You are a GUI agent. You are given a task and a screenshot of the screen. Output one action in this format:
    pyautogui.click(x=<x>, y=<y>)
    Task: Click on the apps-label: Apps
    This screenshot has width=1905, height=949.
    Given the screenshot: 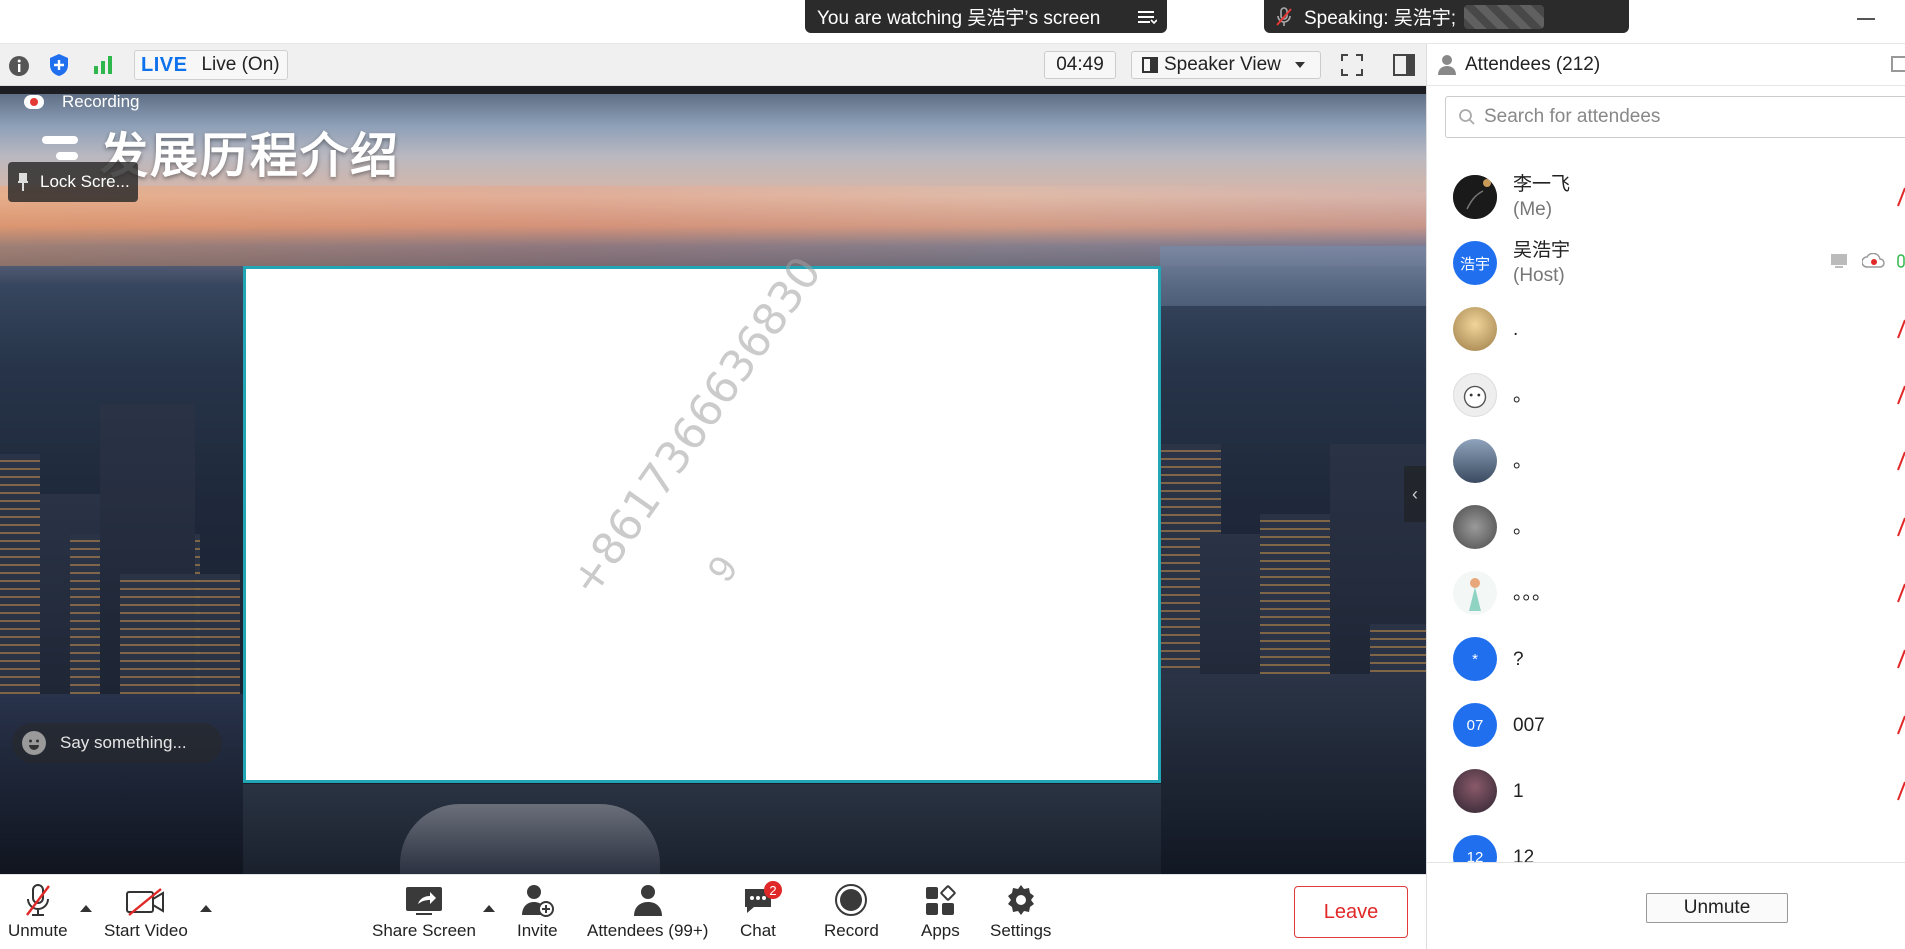 What is the action you would take?
    pyautogui.click(x=940, y=930)
    